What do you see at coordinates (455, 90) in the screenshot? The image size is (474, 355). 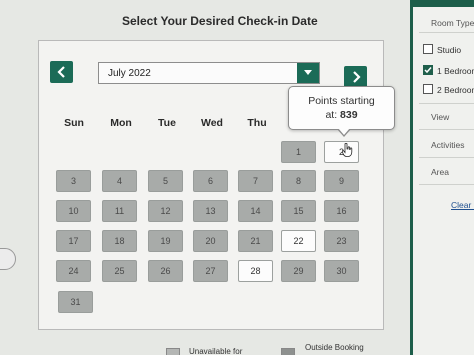 I see `two-bedroom-label: 2 Bedroom` at bounding box center [455, 90].